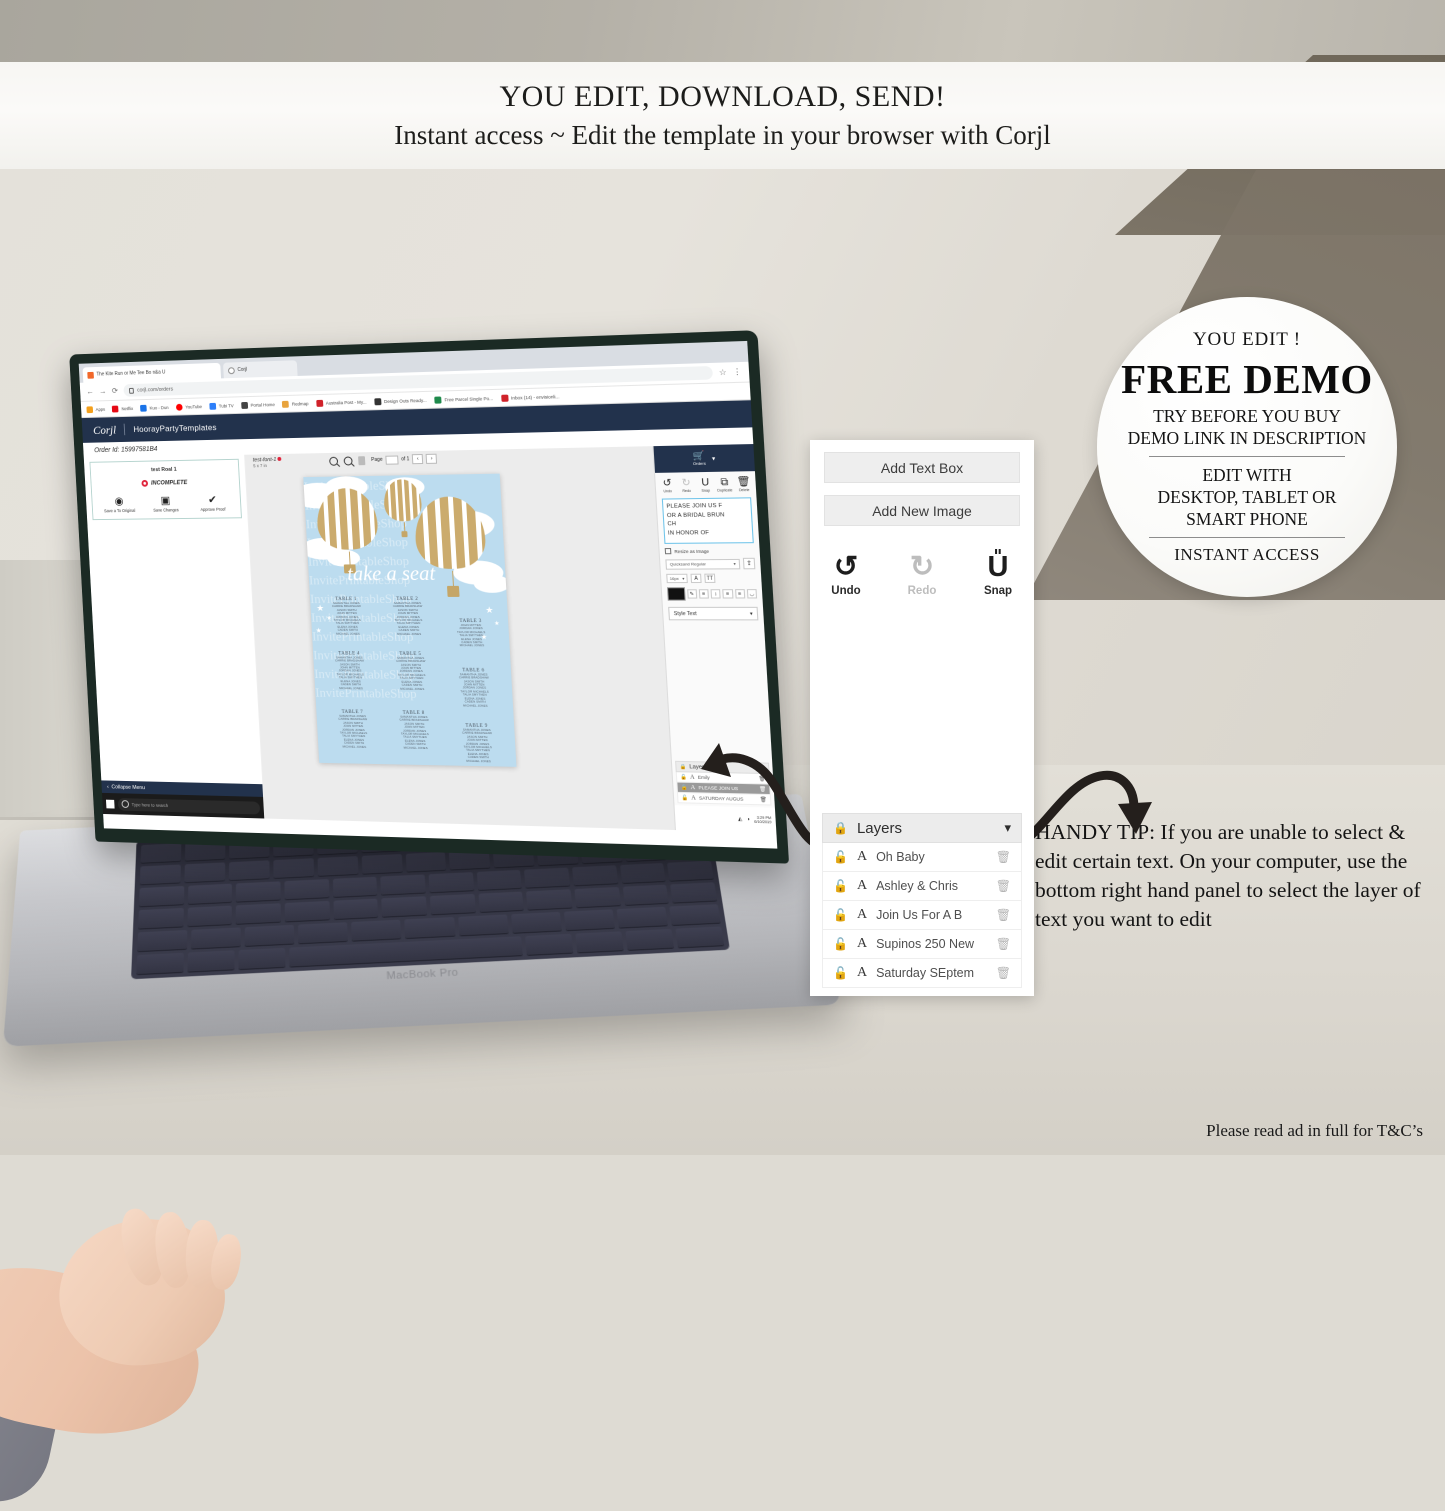 The height and width of the screenshot is (1511, 1445). Describe the element at coordinates (422, 974) in the screenshot. I see `laptop-brand-label: MacBook Pro` at that location.